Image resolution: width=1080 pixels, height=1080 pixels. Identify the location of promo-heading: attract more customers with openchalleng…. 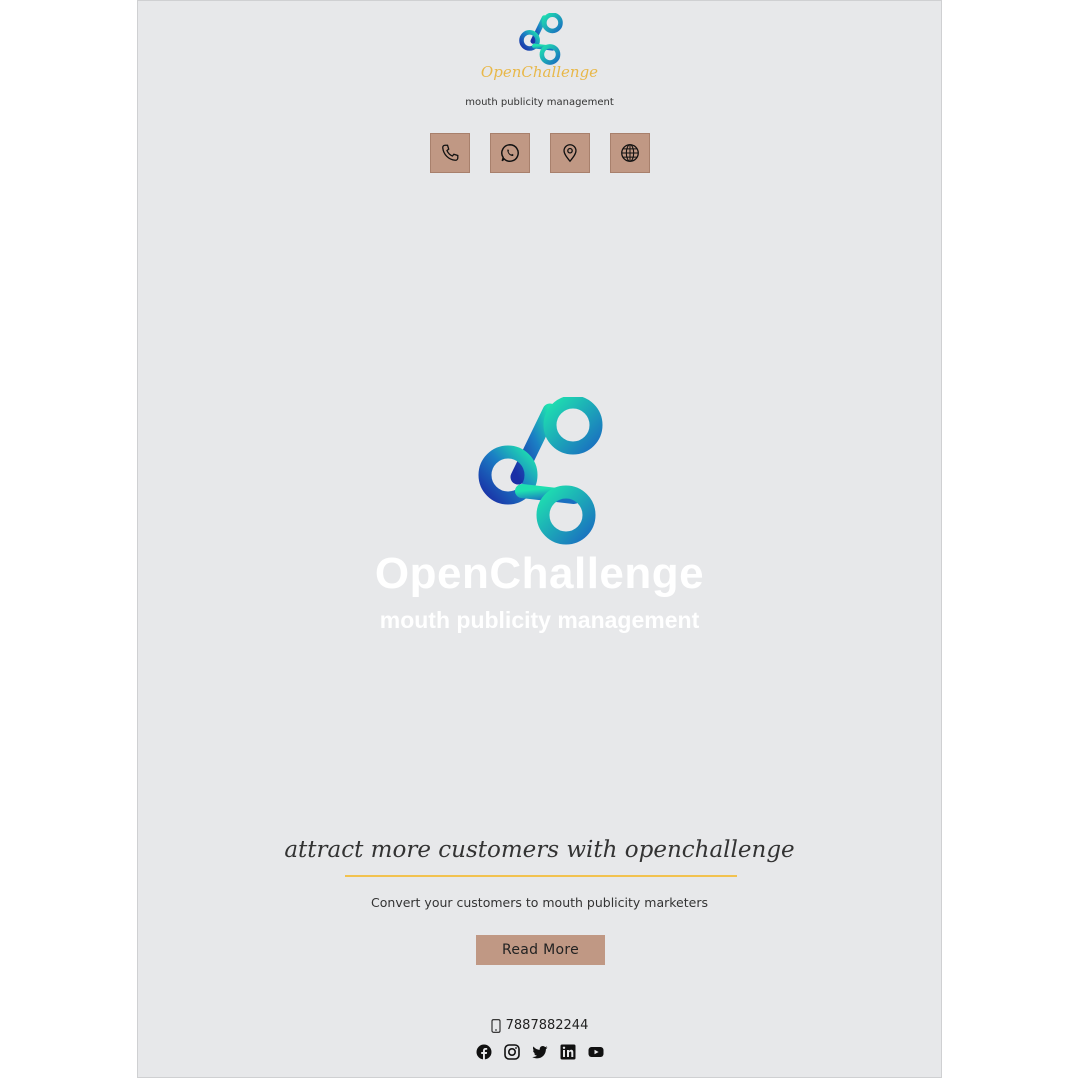
(539, 850).